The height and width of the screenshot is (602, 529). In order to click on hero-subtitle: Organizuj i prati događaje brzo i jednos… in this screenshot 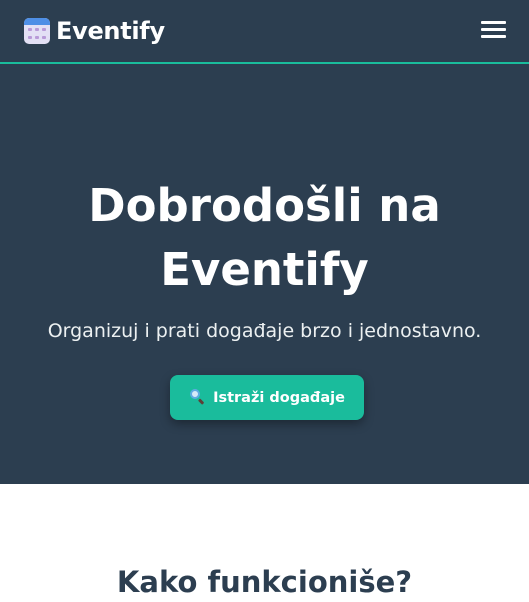, I will do `click(264, 331)`.